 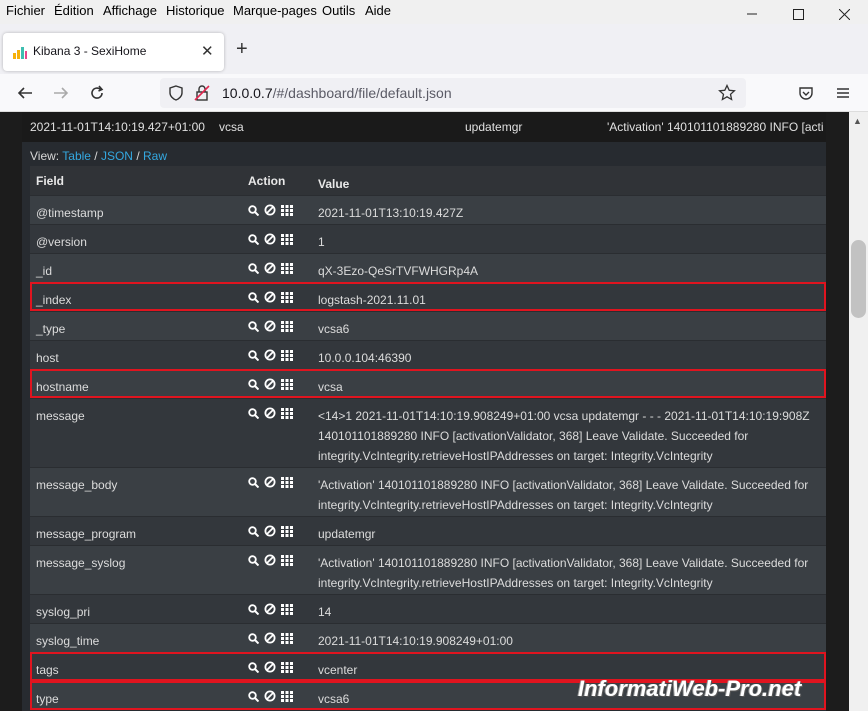 I want to click on tab-kibana: Kibana 3 - SexiHome ✕, so click(x=113, y=52).